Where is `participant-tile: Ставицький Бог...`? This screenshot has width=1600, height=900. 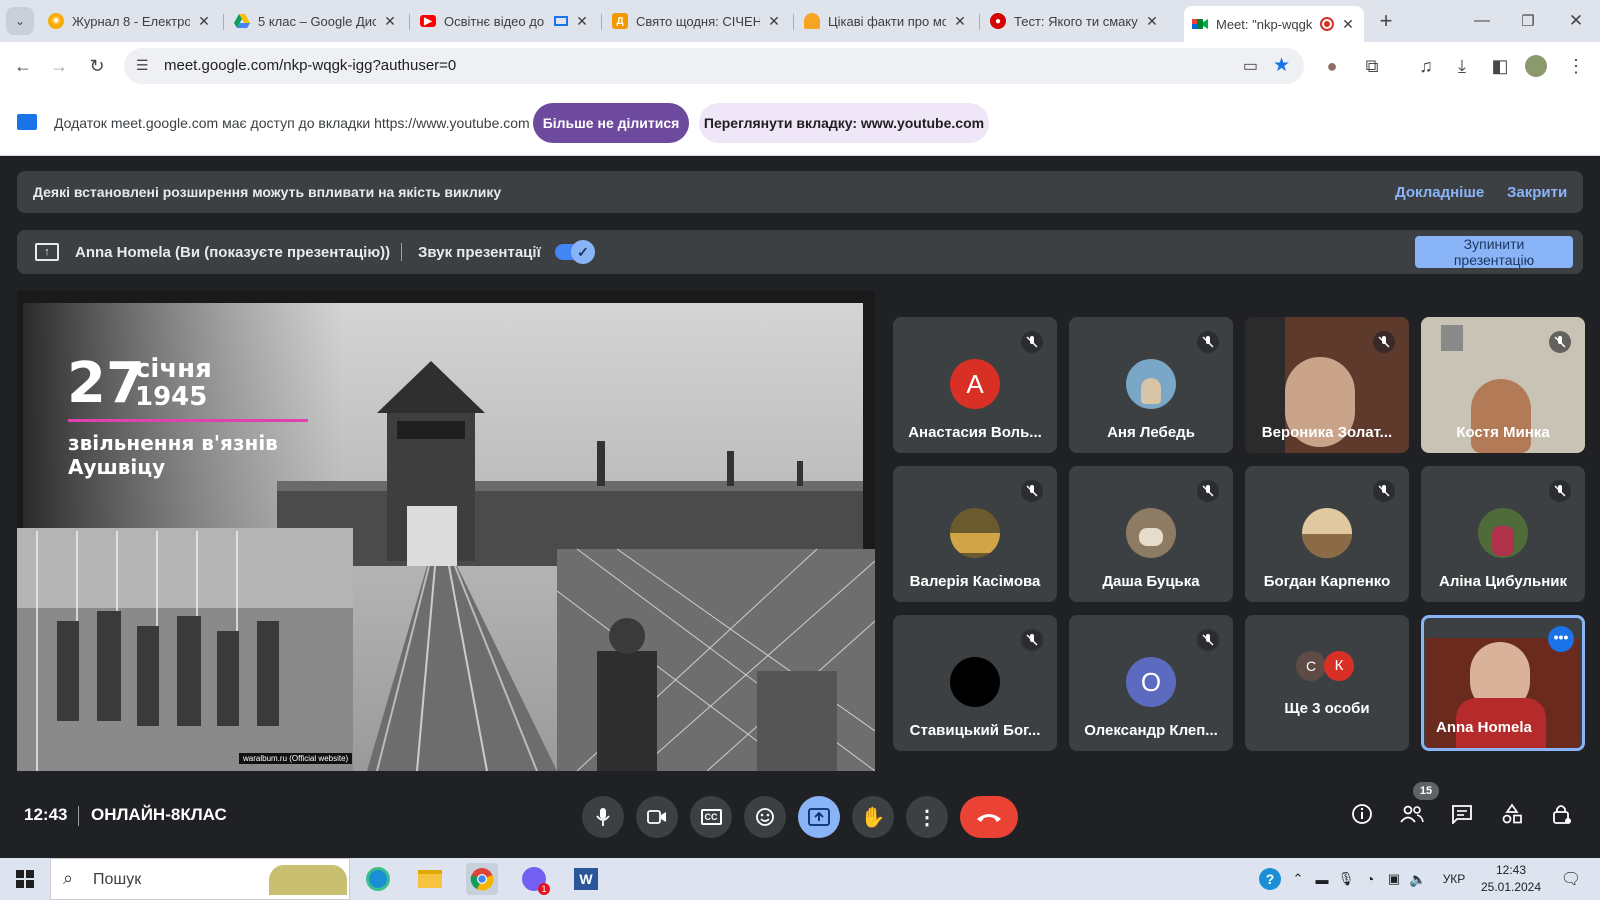 participant-tile: Ставицький Бог... is located at coordinates (975, 683).